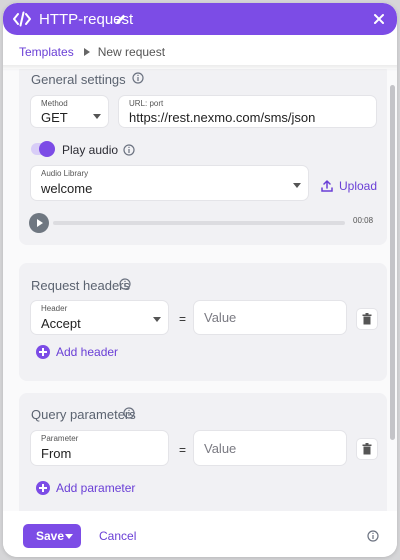  I want to click on add-header-label: Add header, so click(87, 352).